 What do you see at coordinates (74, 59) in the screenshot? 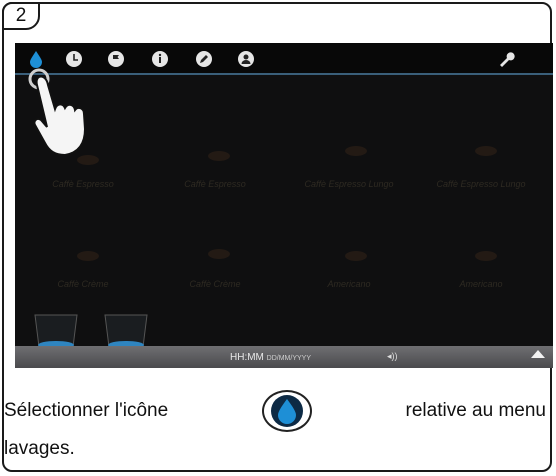
I see `clock-icon` at bounding box center [74, 59].